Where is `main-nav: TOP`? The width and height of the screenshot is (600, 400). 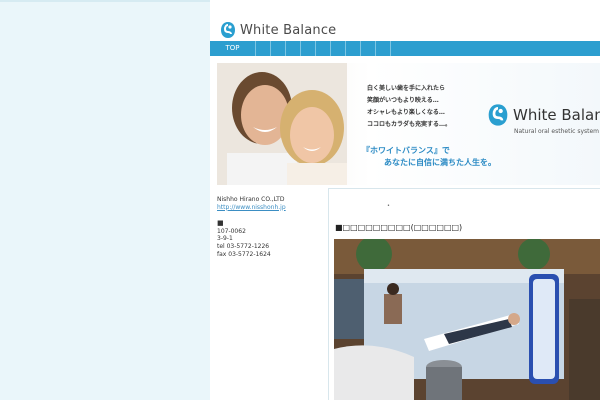
main-nav: TOP is located at coordinates (405, 48).